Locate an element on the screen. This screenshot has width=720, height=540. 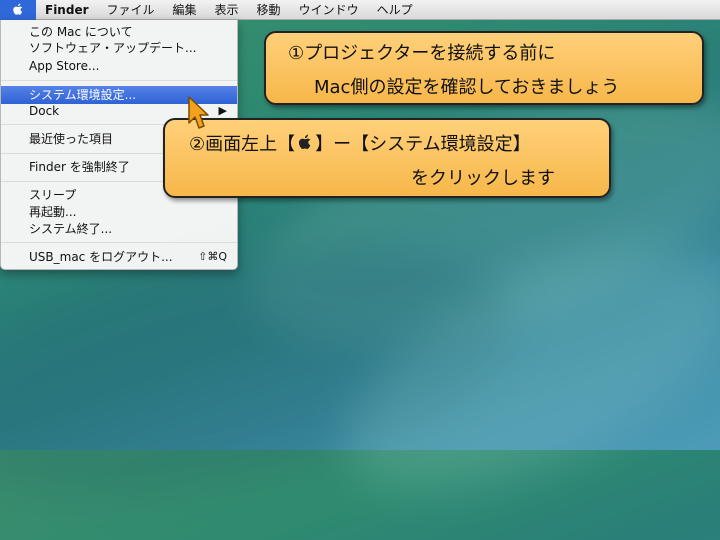
callout-step-2-line-1: ②画面左上【 】ー【システム環境設定】 is located at coordinates (360, 143).